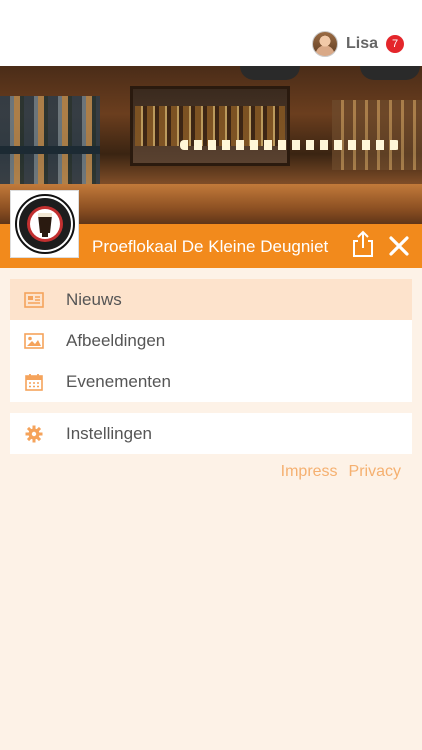 This screenshot has width=422, height=750. I want to click on settings-menu: Instellingen, so click(211, 433).